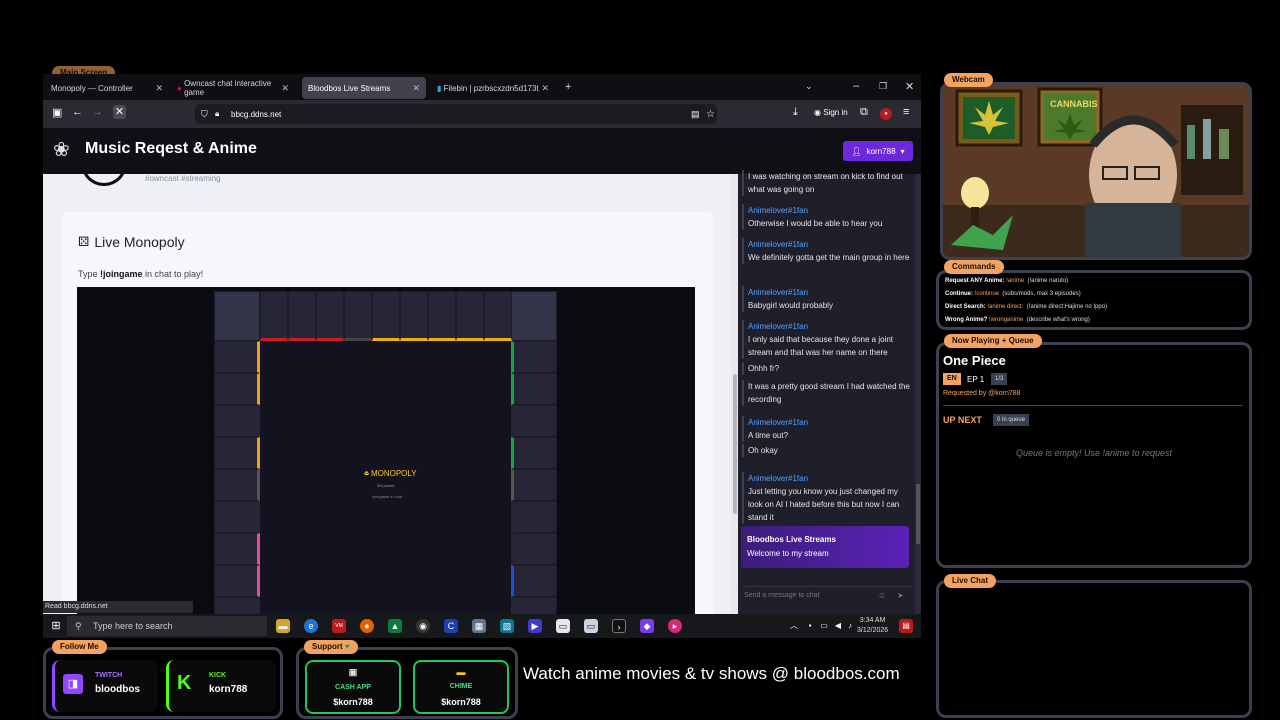 This screenshot has height=720, width=1280. Describe the element at coordinates (386, 485) in the screenshot. I see `joined-count: 0/6 joined` at that location.